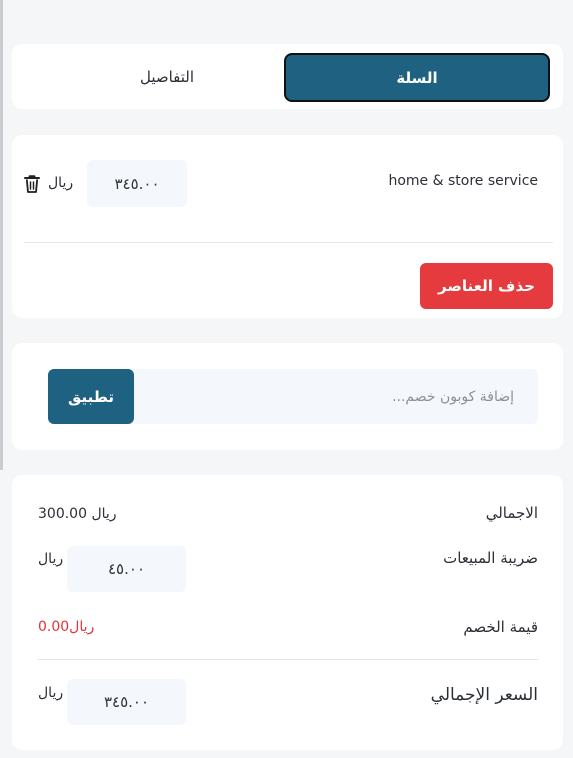  I want to click on item-price-box: ٣٤٥.٠٠, so click(137, 183).